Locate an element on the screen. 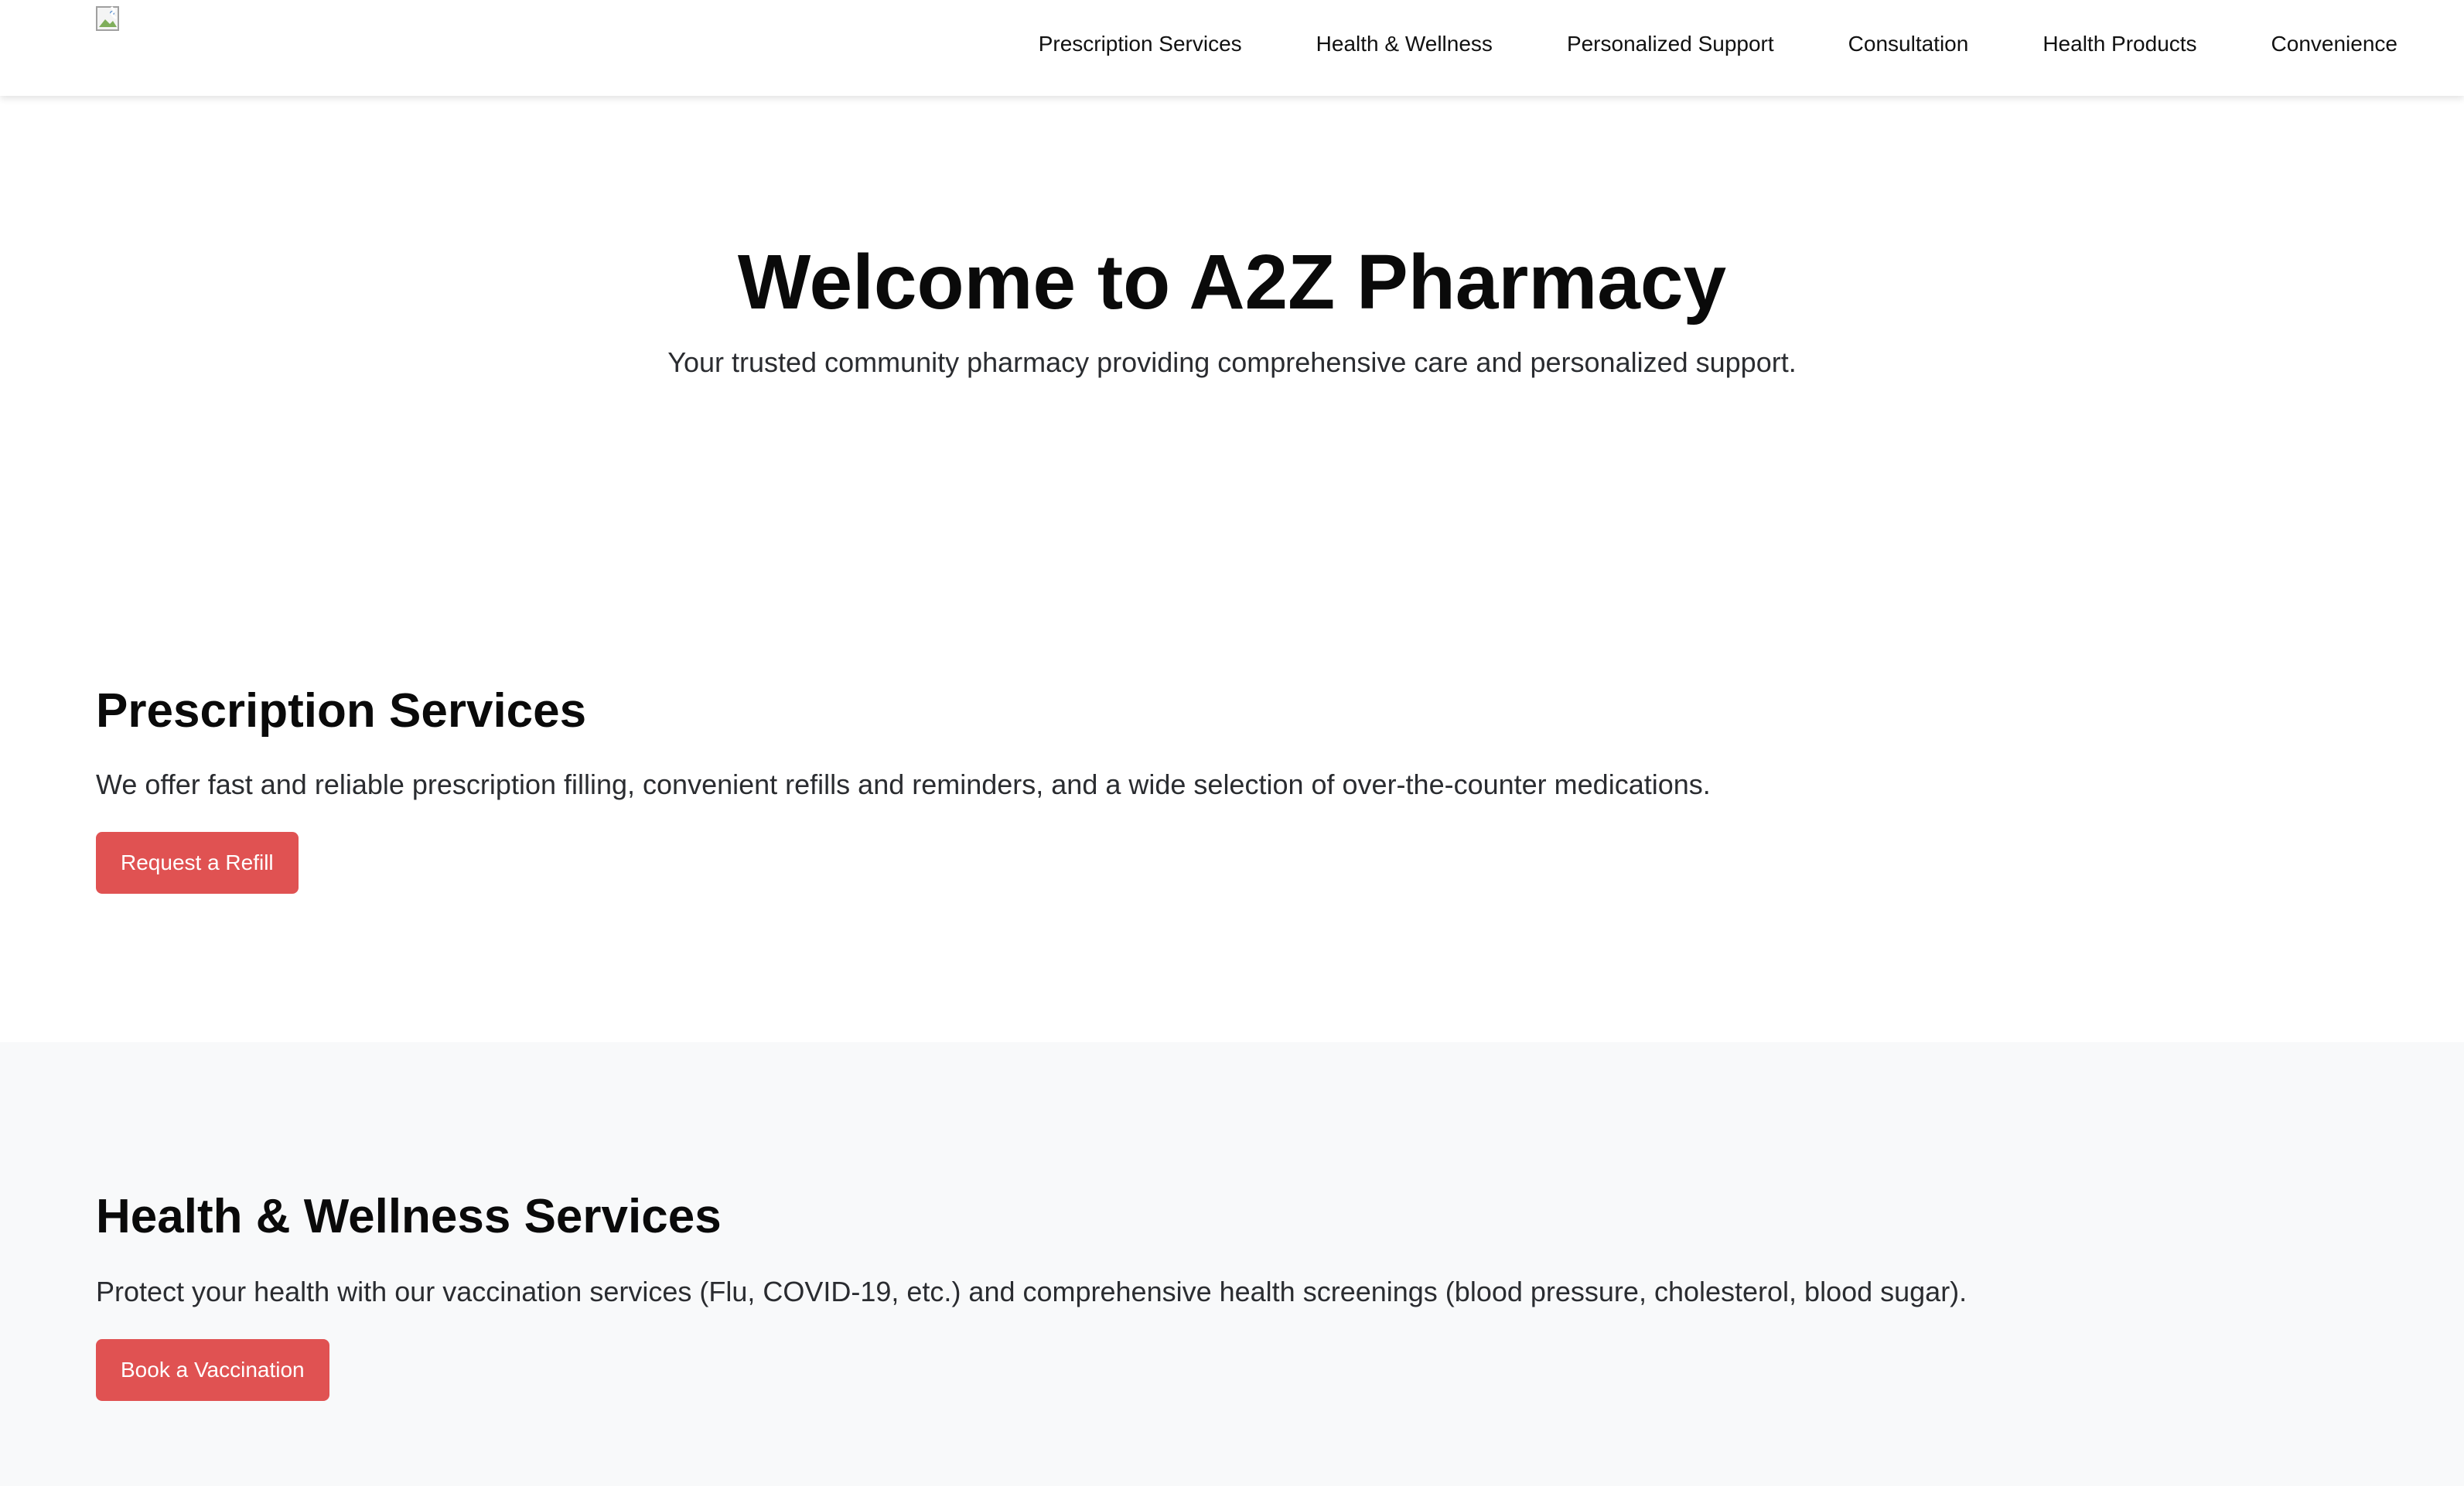  request-refill-button: Request a Refill is located at coordinates (197, 863).